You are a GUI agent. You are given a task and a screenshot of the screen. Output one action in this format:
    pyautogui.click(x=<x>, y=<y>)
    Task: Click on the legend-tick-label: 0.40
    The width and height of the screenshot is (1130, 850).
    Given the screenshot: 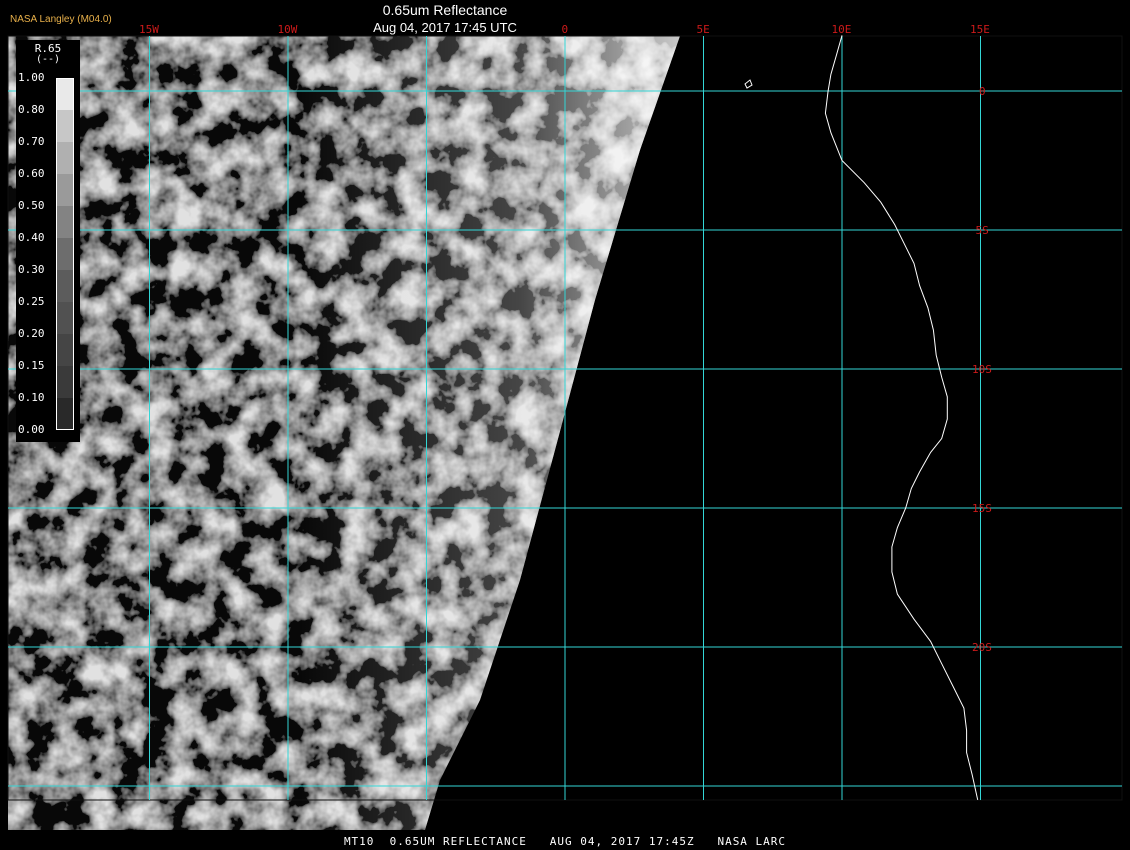 What is the action you would take?
    pyautogui.click(x=31, y=237)
    